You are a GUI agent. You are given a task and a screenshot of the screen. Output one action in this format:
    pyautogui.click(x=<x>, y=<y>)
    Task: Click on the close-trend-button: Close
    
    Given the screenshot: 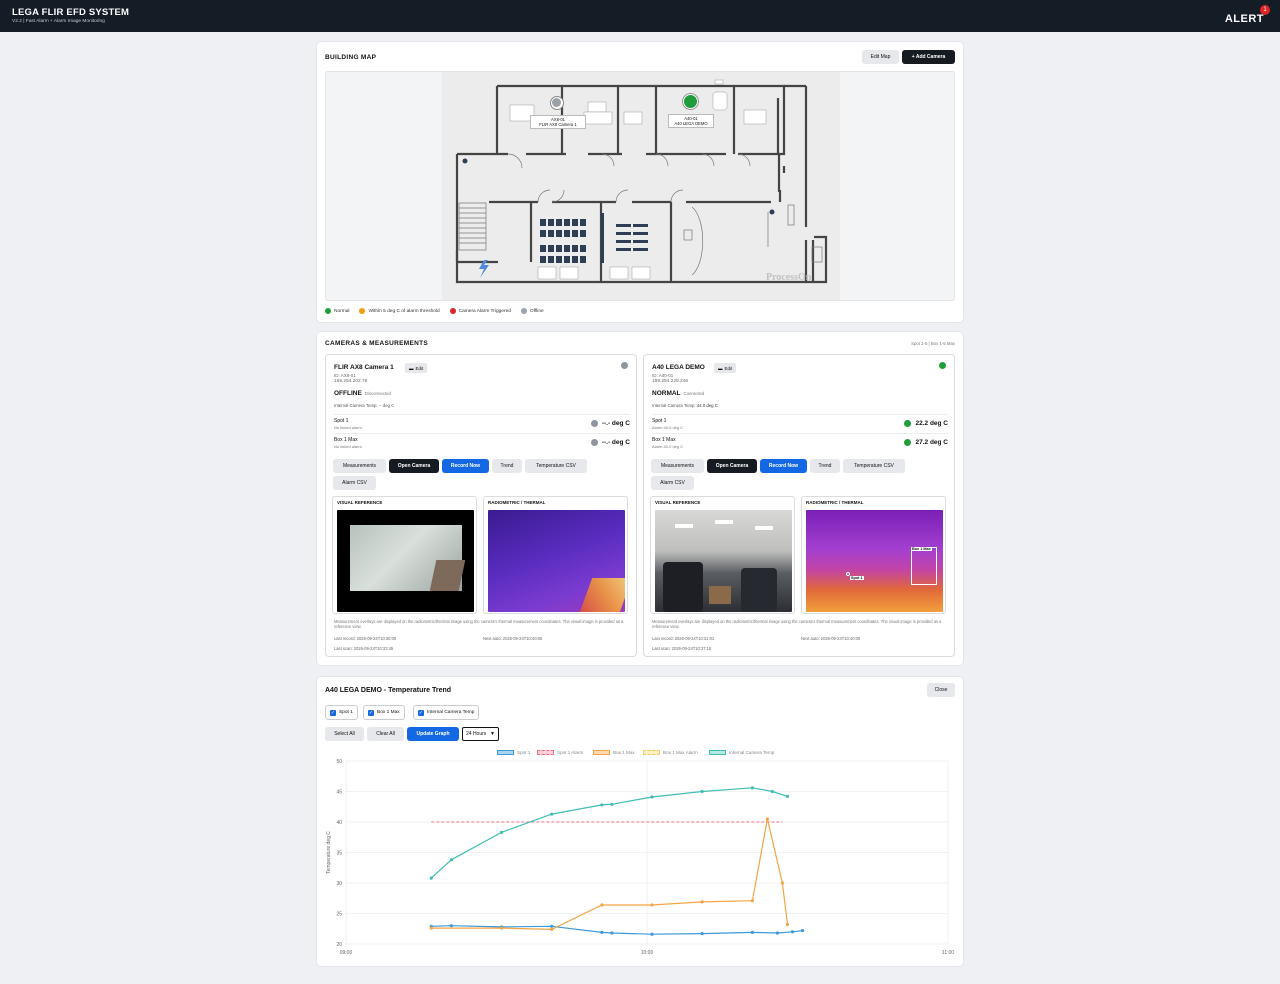 What is the action you would take?
    pyautogui.click(x=941, y=690)
    